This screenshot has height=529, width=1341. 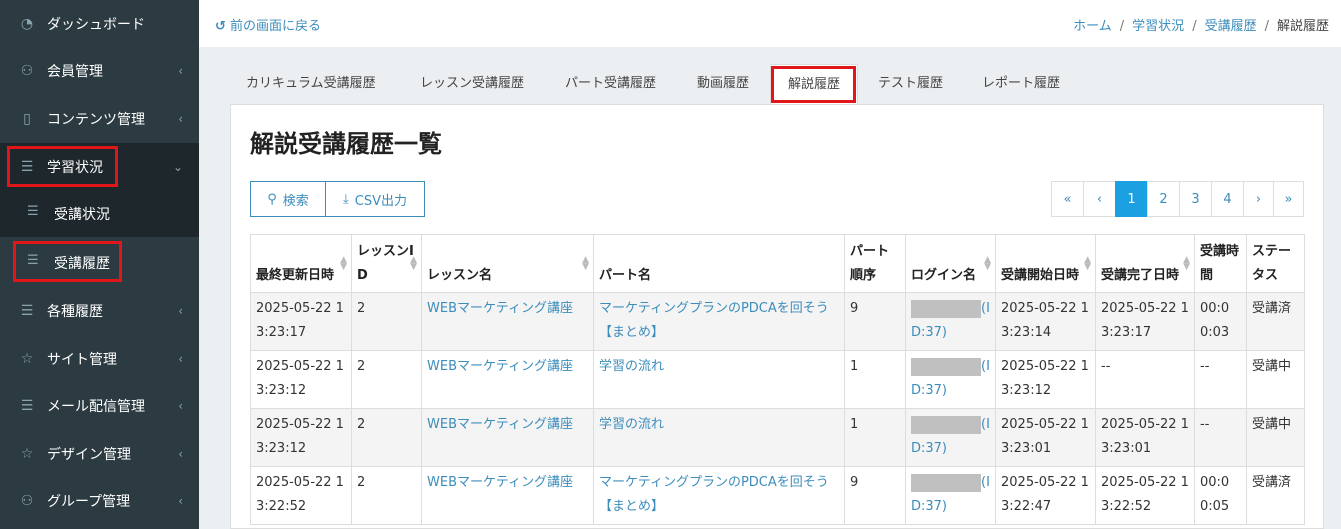 What do you see at coordinates (950, 263) in the screenshot?
I see `column-header: ログイン名 ▲ ▼` at bounding box center [950, 263].